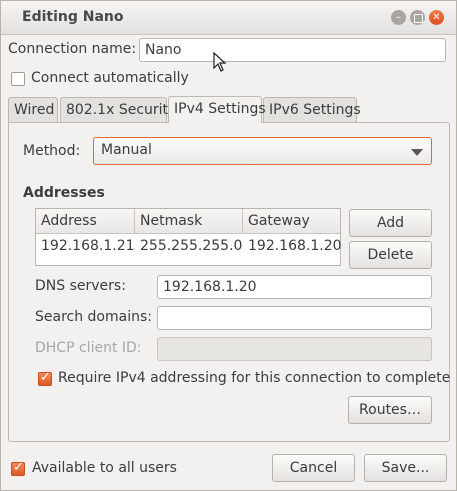  What do you see at coordinates (390, 255) in the screenshot?
I see `delete-address-button: Delete` at bounding box center [390, 255].